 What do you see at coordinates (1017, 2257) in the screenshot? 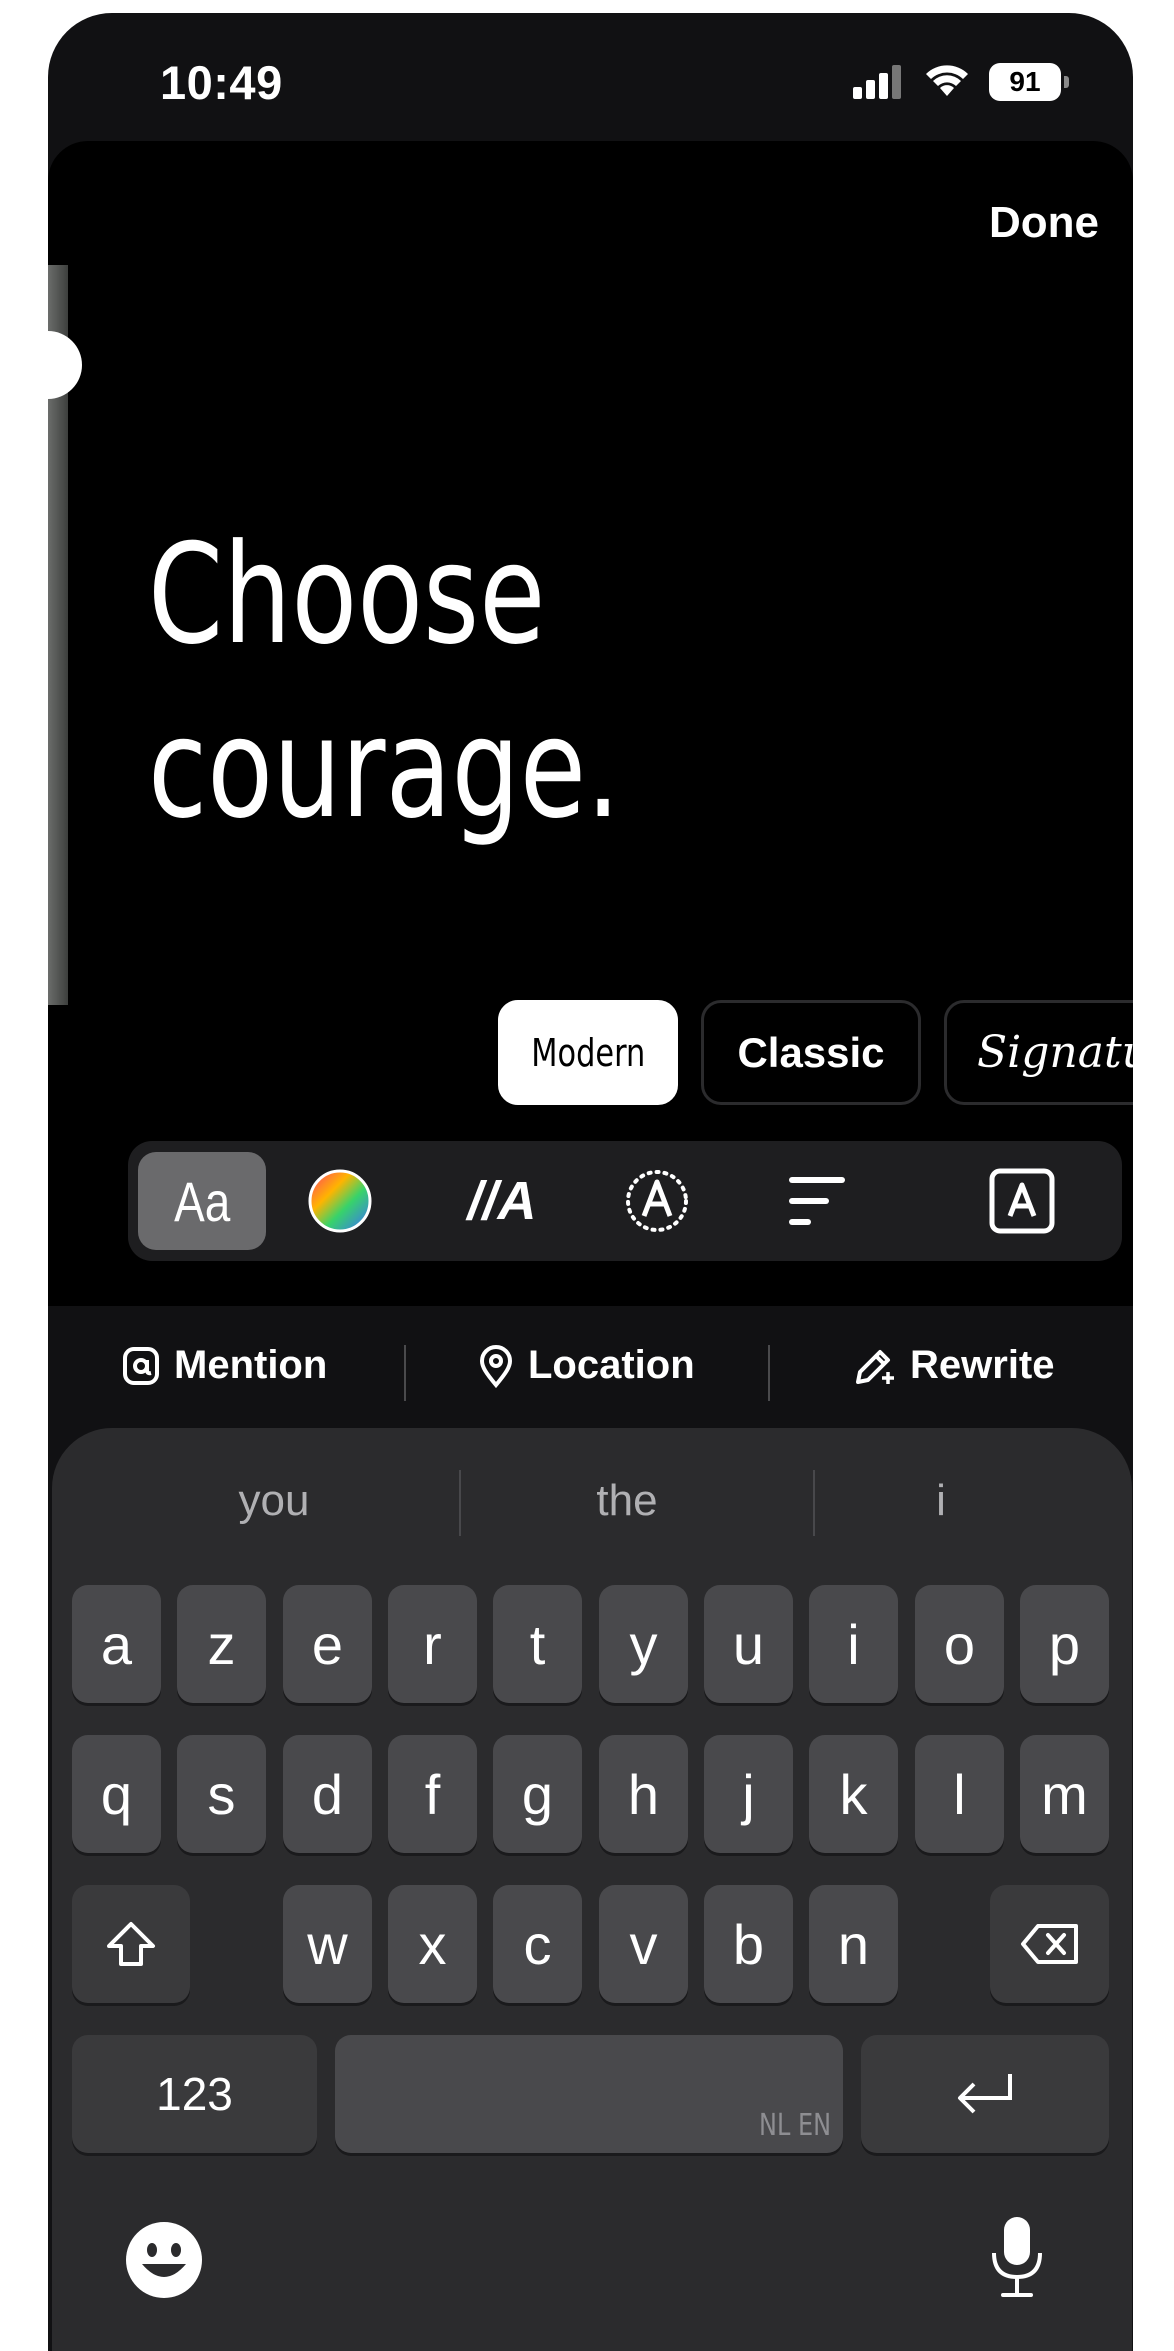
I see `microphone-icon` at bounding box center [1017, 2257].